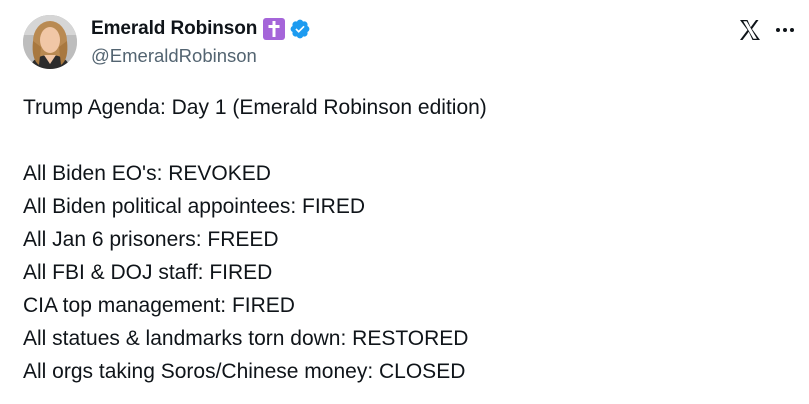 The image size is (809, 404). Describe the element at coordinates (194, 206) in the screenshot. I see `tweet-line: All Biden political appointees: FIRED` at that location.